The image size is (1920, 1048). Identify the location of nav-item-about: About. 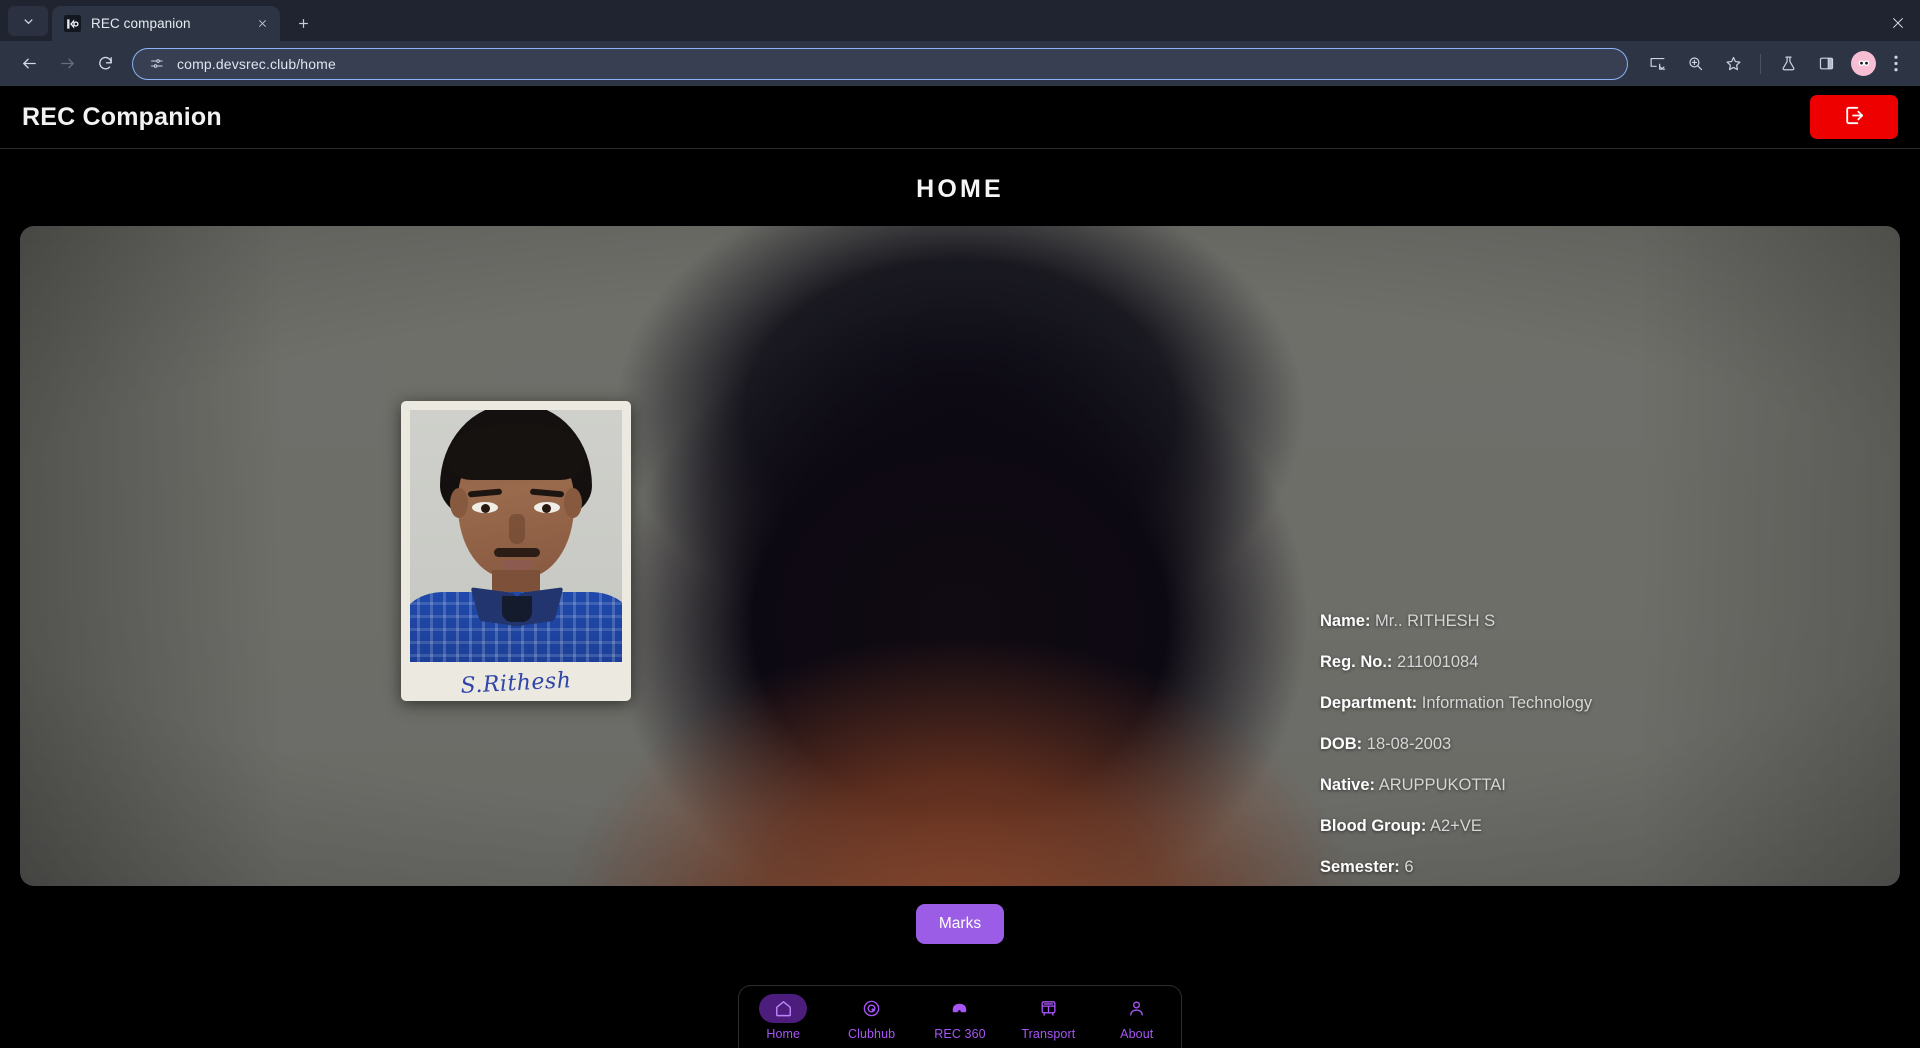
(1137, 1017).